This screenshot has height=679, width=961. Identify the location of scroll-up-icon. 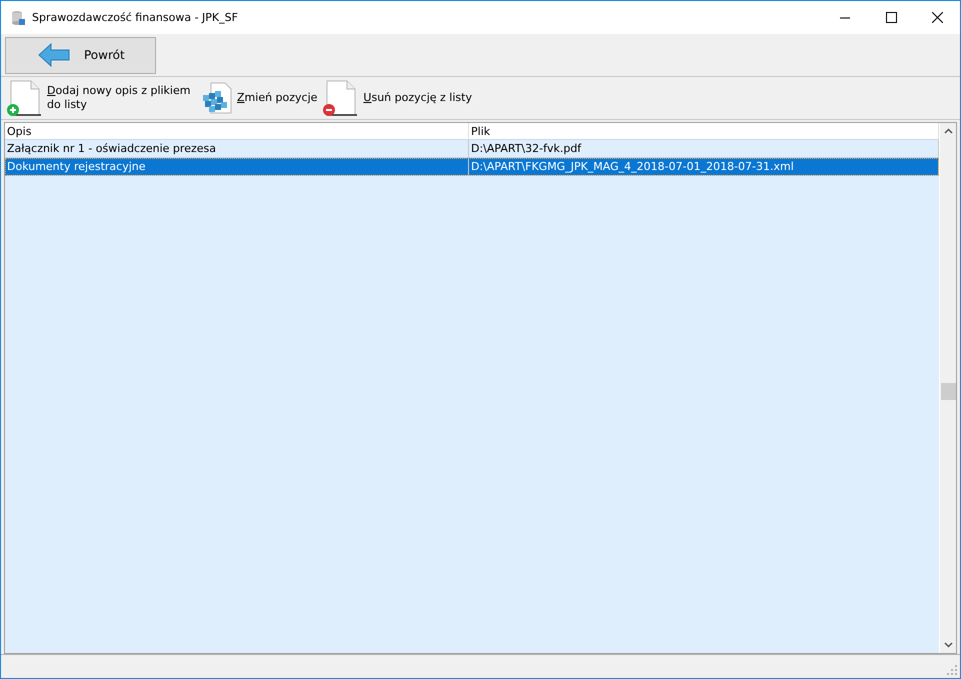
(948, 131).